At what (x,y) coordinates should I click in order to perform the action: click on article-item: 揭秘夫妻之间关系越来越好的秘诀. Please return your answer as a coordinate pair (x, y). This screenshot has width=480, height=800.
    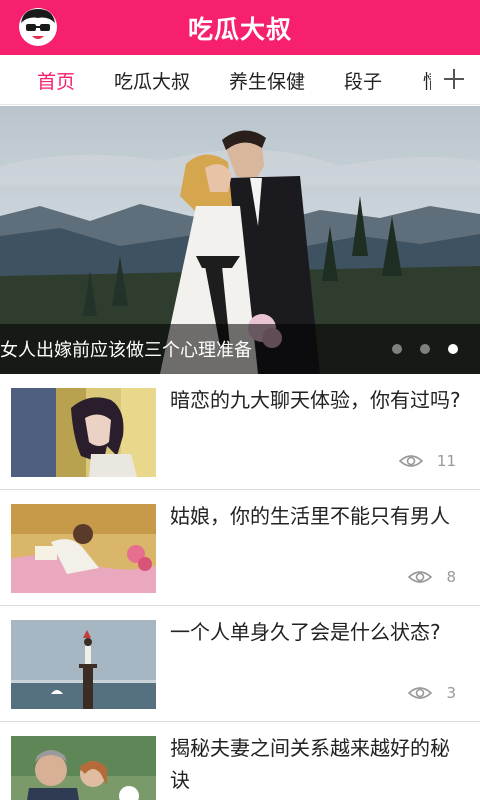
    Looking at the image, I should click on (240, 761).